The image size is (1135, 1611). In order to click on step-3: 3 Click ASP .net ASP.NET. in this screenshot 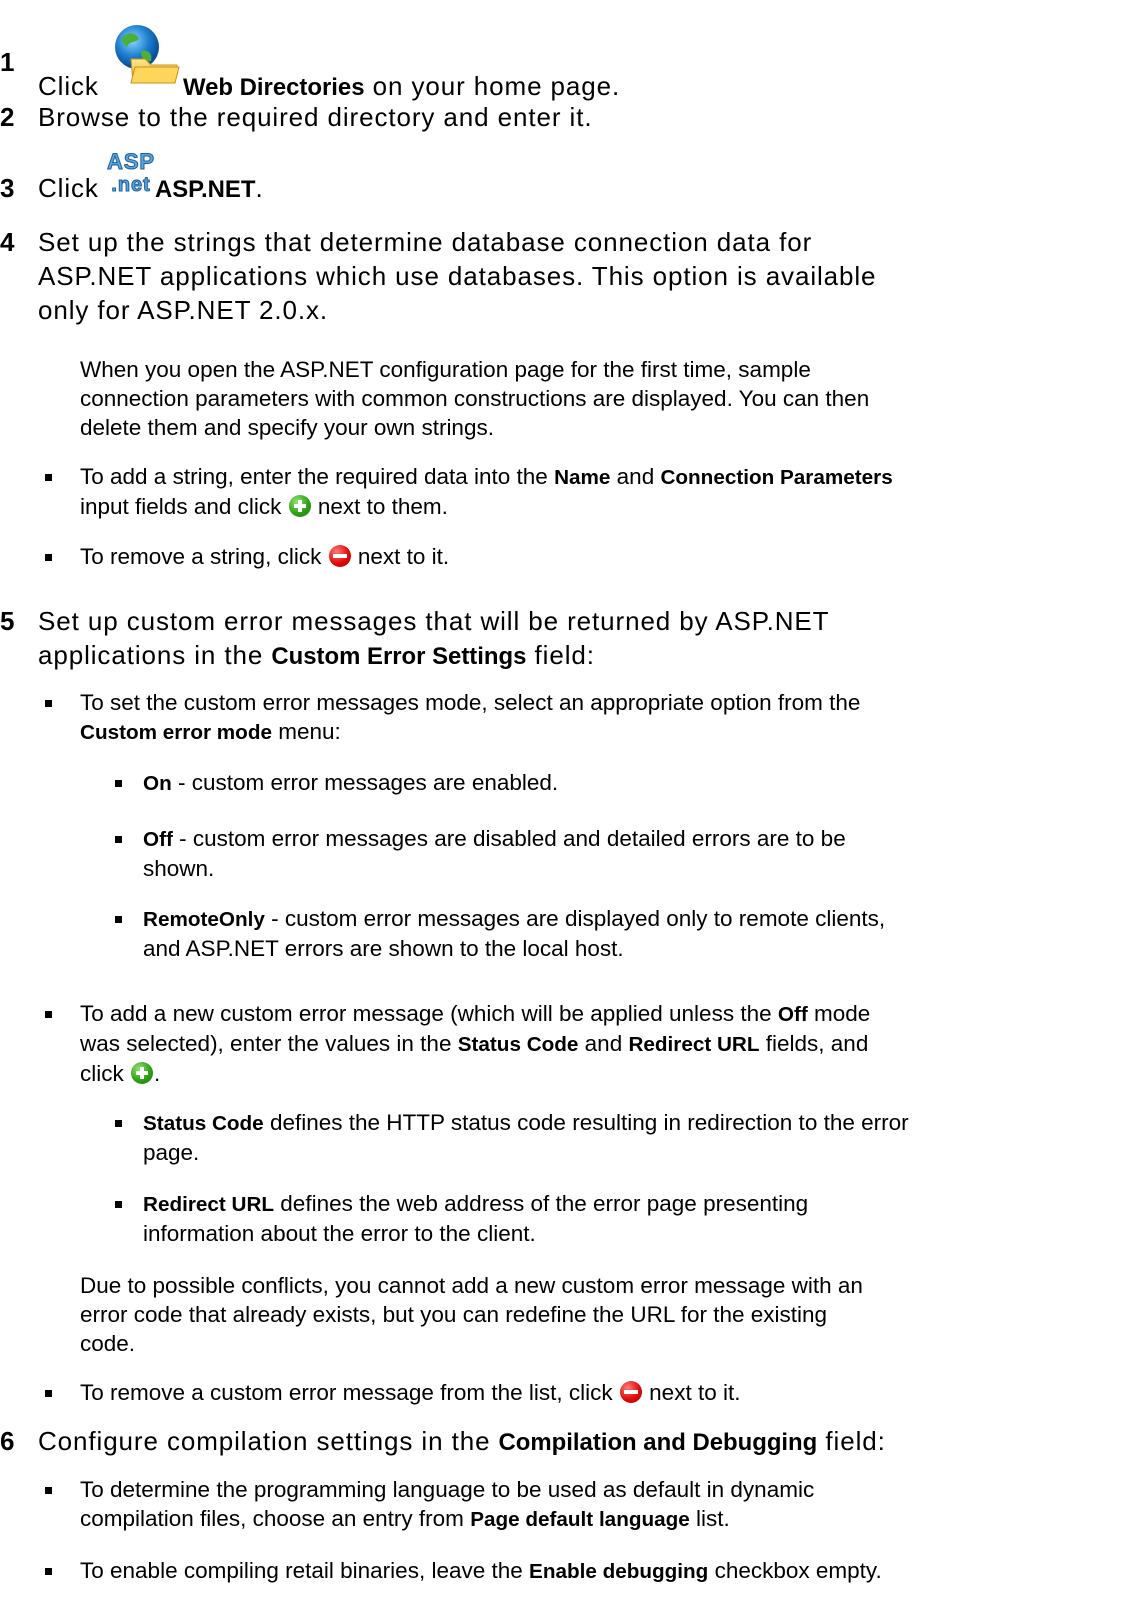, I will do `click(132, 178)`.